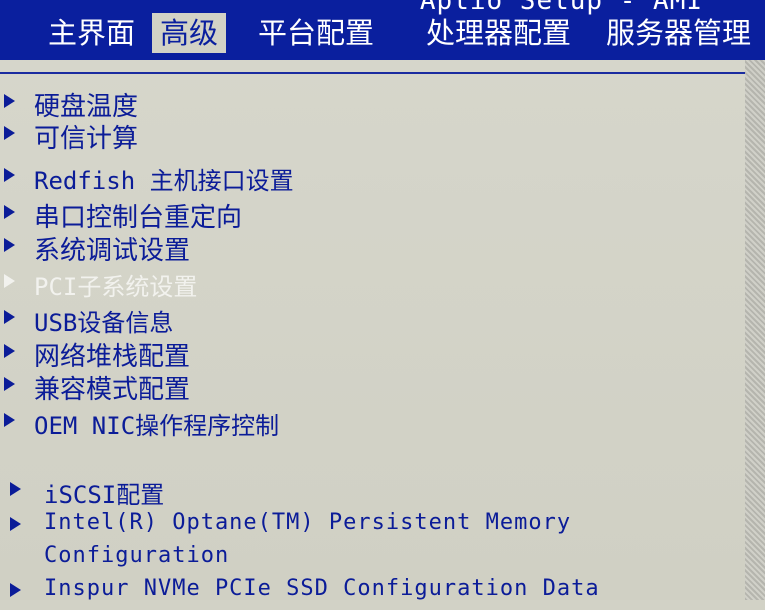 This screenshot has width=765, height=610. What do you see at coordinates (157, 426) in the screenshot?
I see `menu-item-label: OEM NIC操作程序控制` at bounding box center [157, 426].